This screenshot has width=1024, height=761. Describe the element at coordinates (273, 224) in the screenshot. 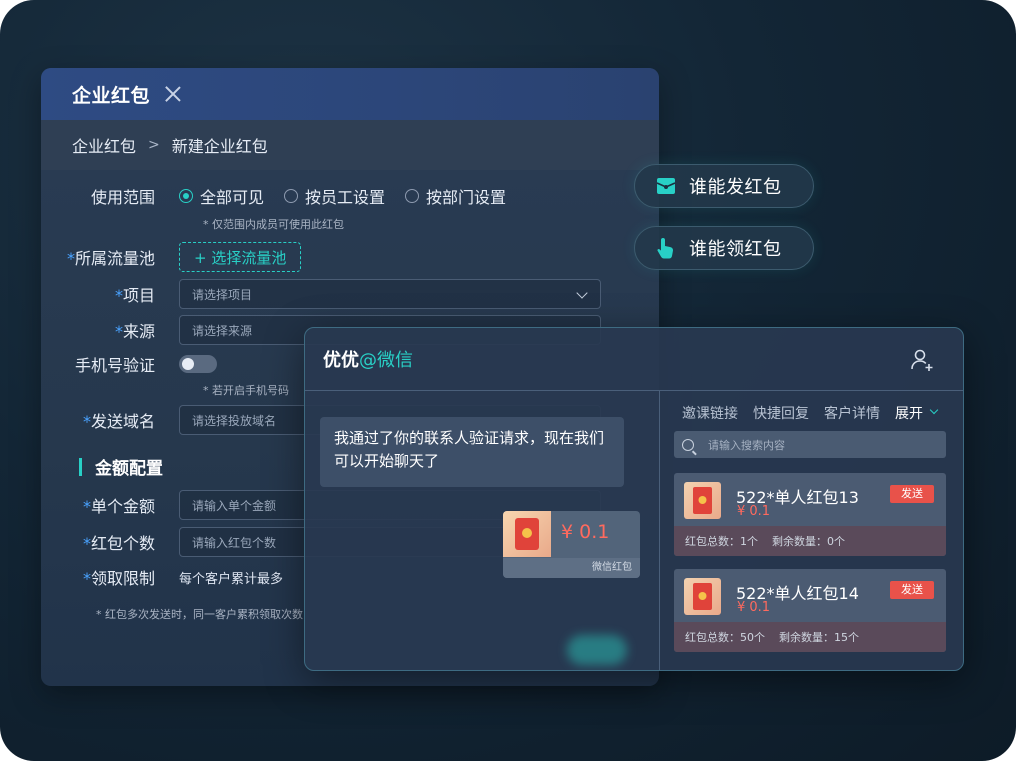

I see `scope-hint: * 仅范围内成员可使用此红包` at that location.